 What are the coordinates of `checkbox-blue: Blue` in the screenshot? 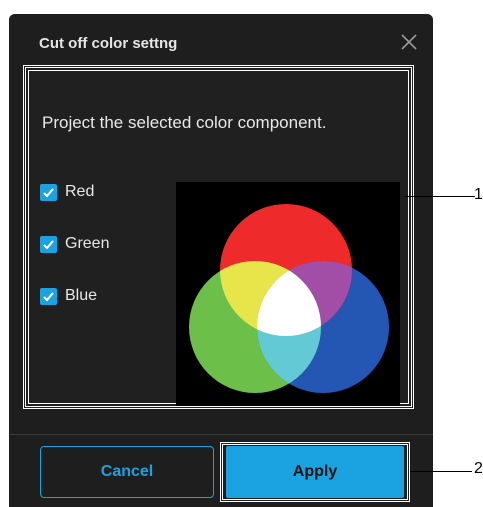 It's located at (68, 296).